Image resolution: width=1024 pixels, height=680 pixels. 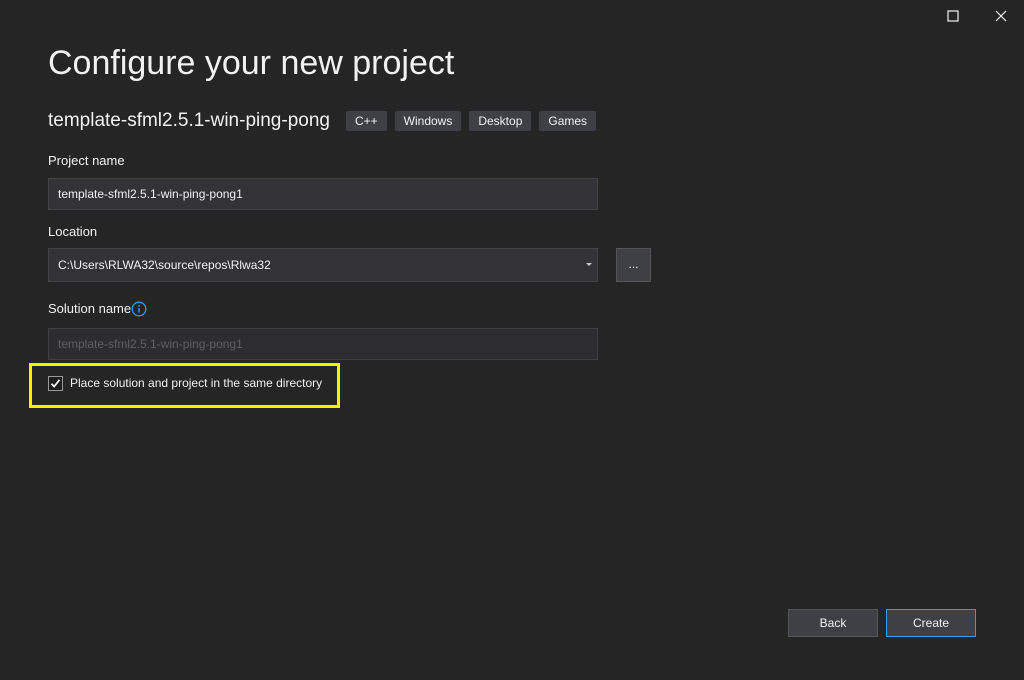 I want to click on solution-name-label: Solution name, so click(x=90, y=308).